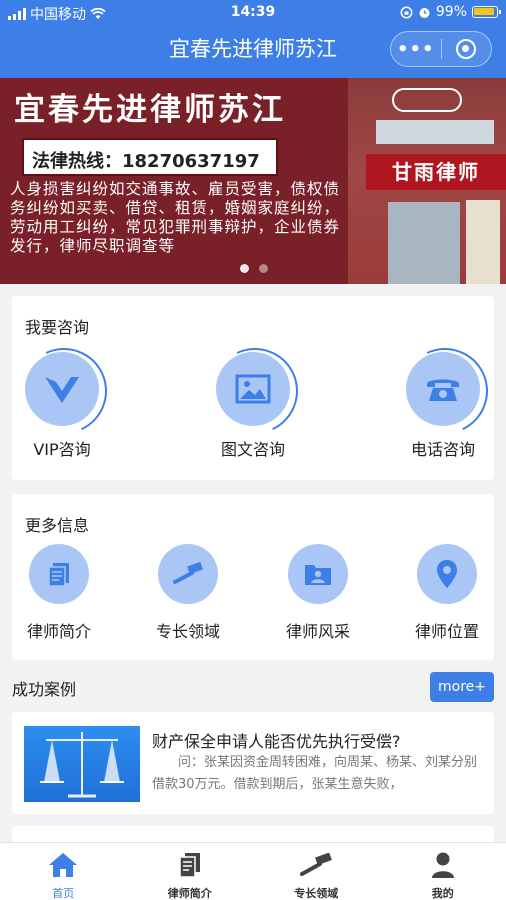 The width and height of the screenshot is (506, 900). Describe the element at coordinates (443, 390) in the screenshot. I see `phone-icon` at that location.